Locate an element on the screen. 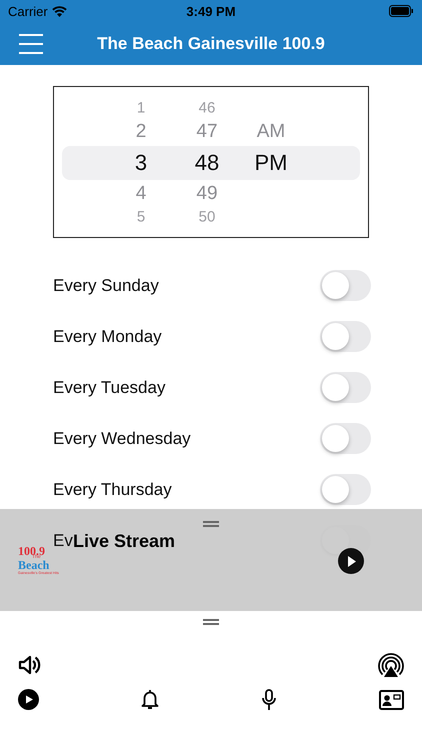 The width and height of the screenshot is (422, 750). day-label: Every Wednesday is located at coordinates (122, 438).